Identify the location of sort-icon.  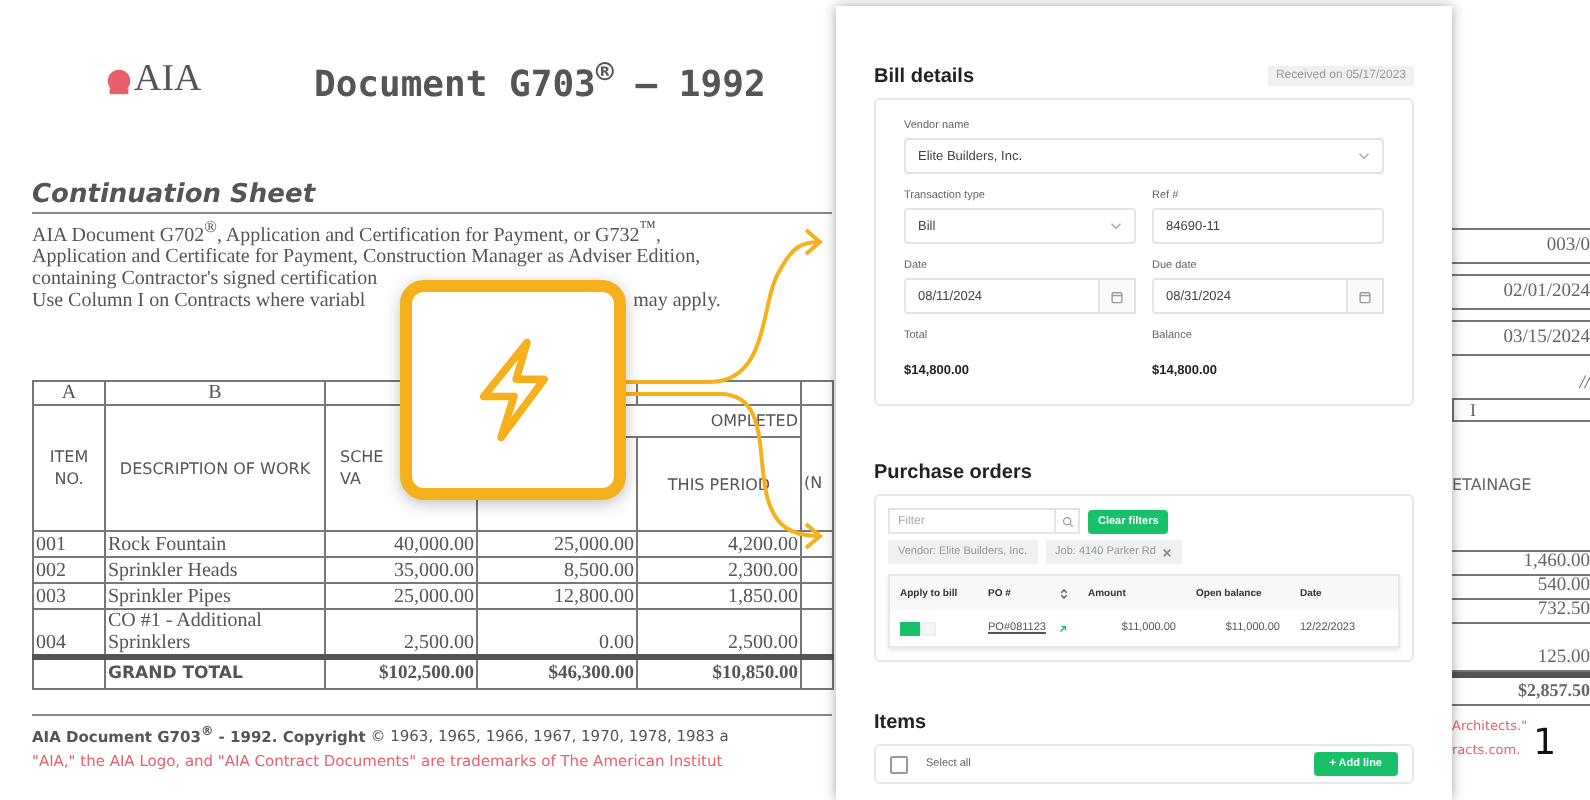
(1064, 593).